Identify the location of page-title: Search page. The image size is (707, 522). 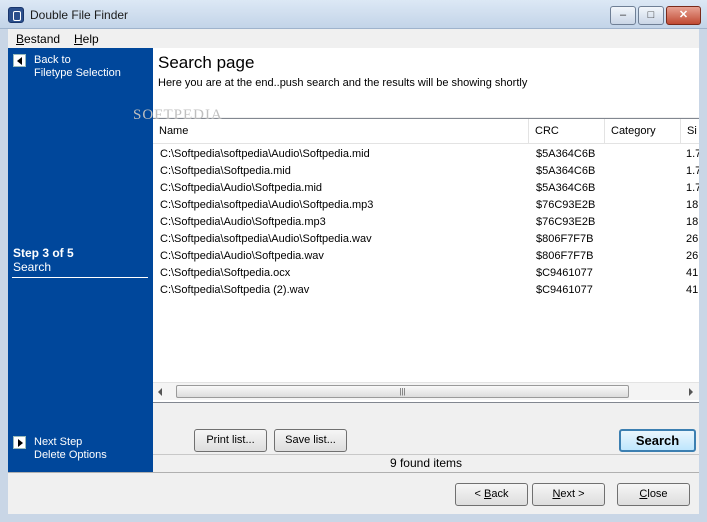
(206, 62).